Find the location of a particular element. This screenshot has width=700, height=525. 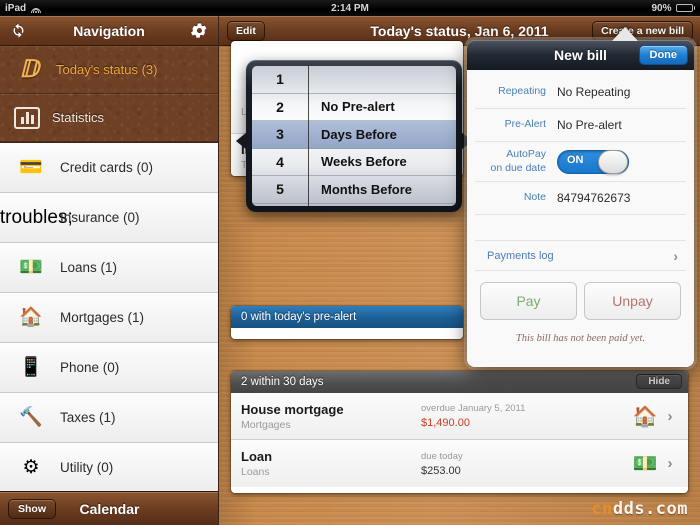

sidebar-item-label: Taxes (1) is located at coordinates (88, 417).